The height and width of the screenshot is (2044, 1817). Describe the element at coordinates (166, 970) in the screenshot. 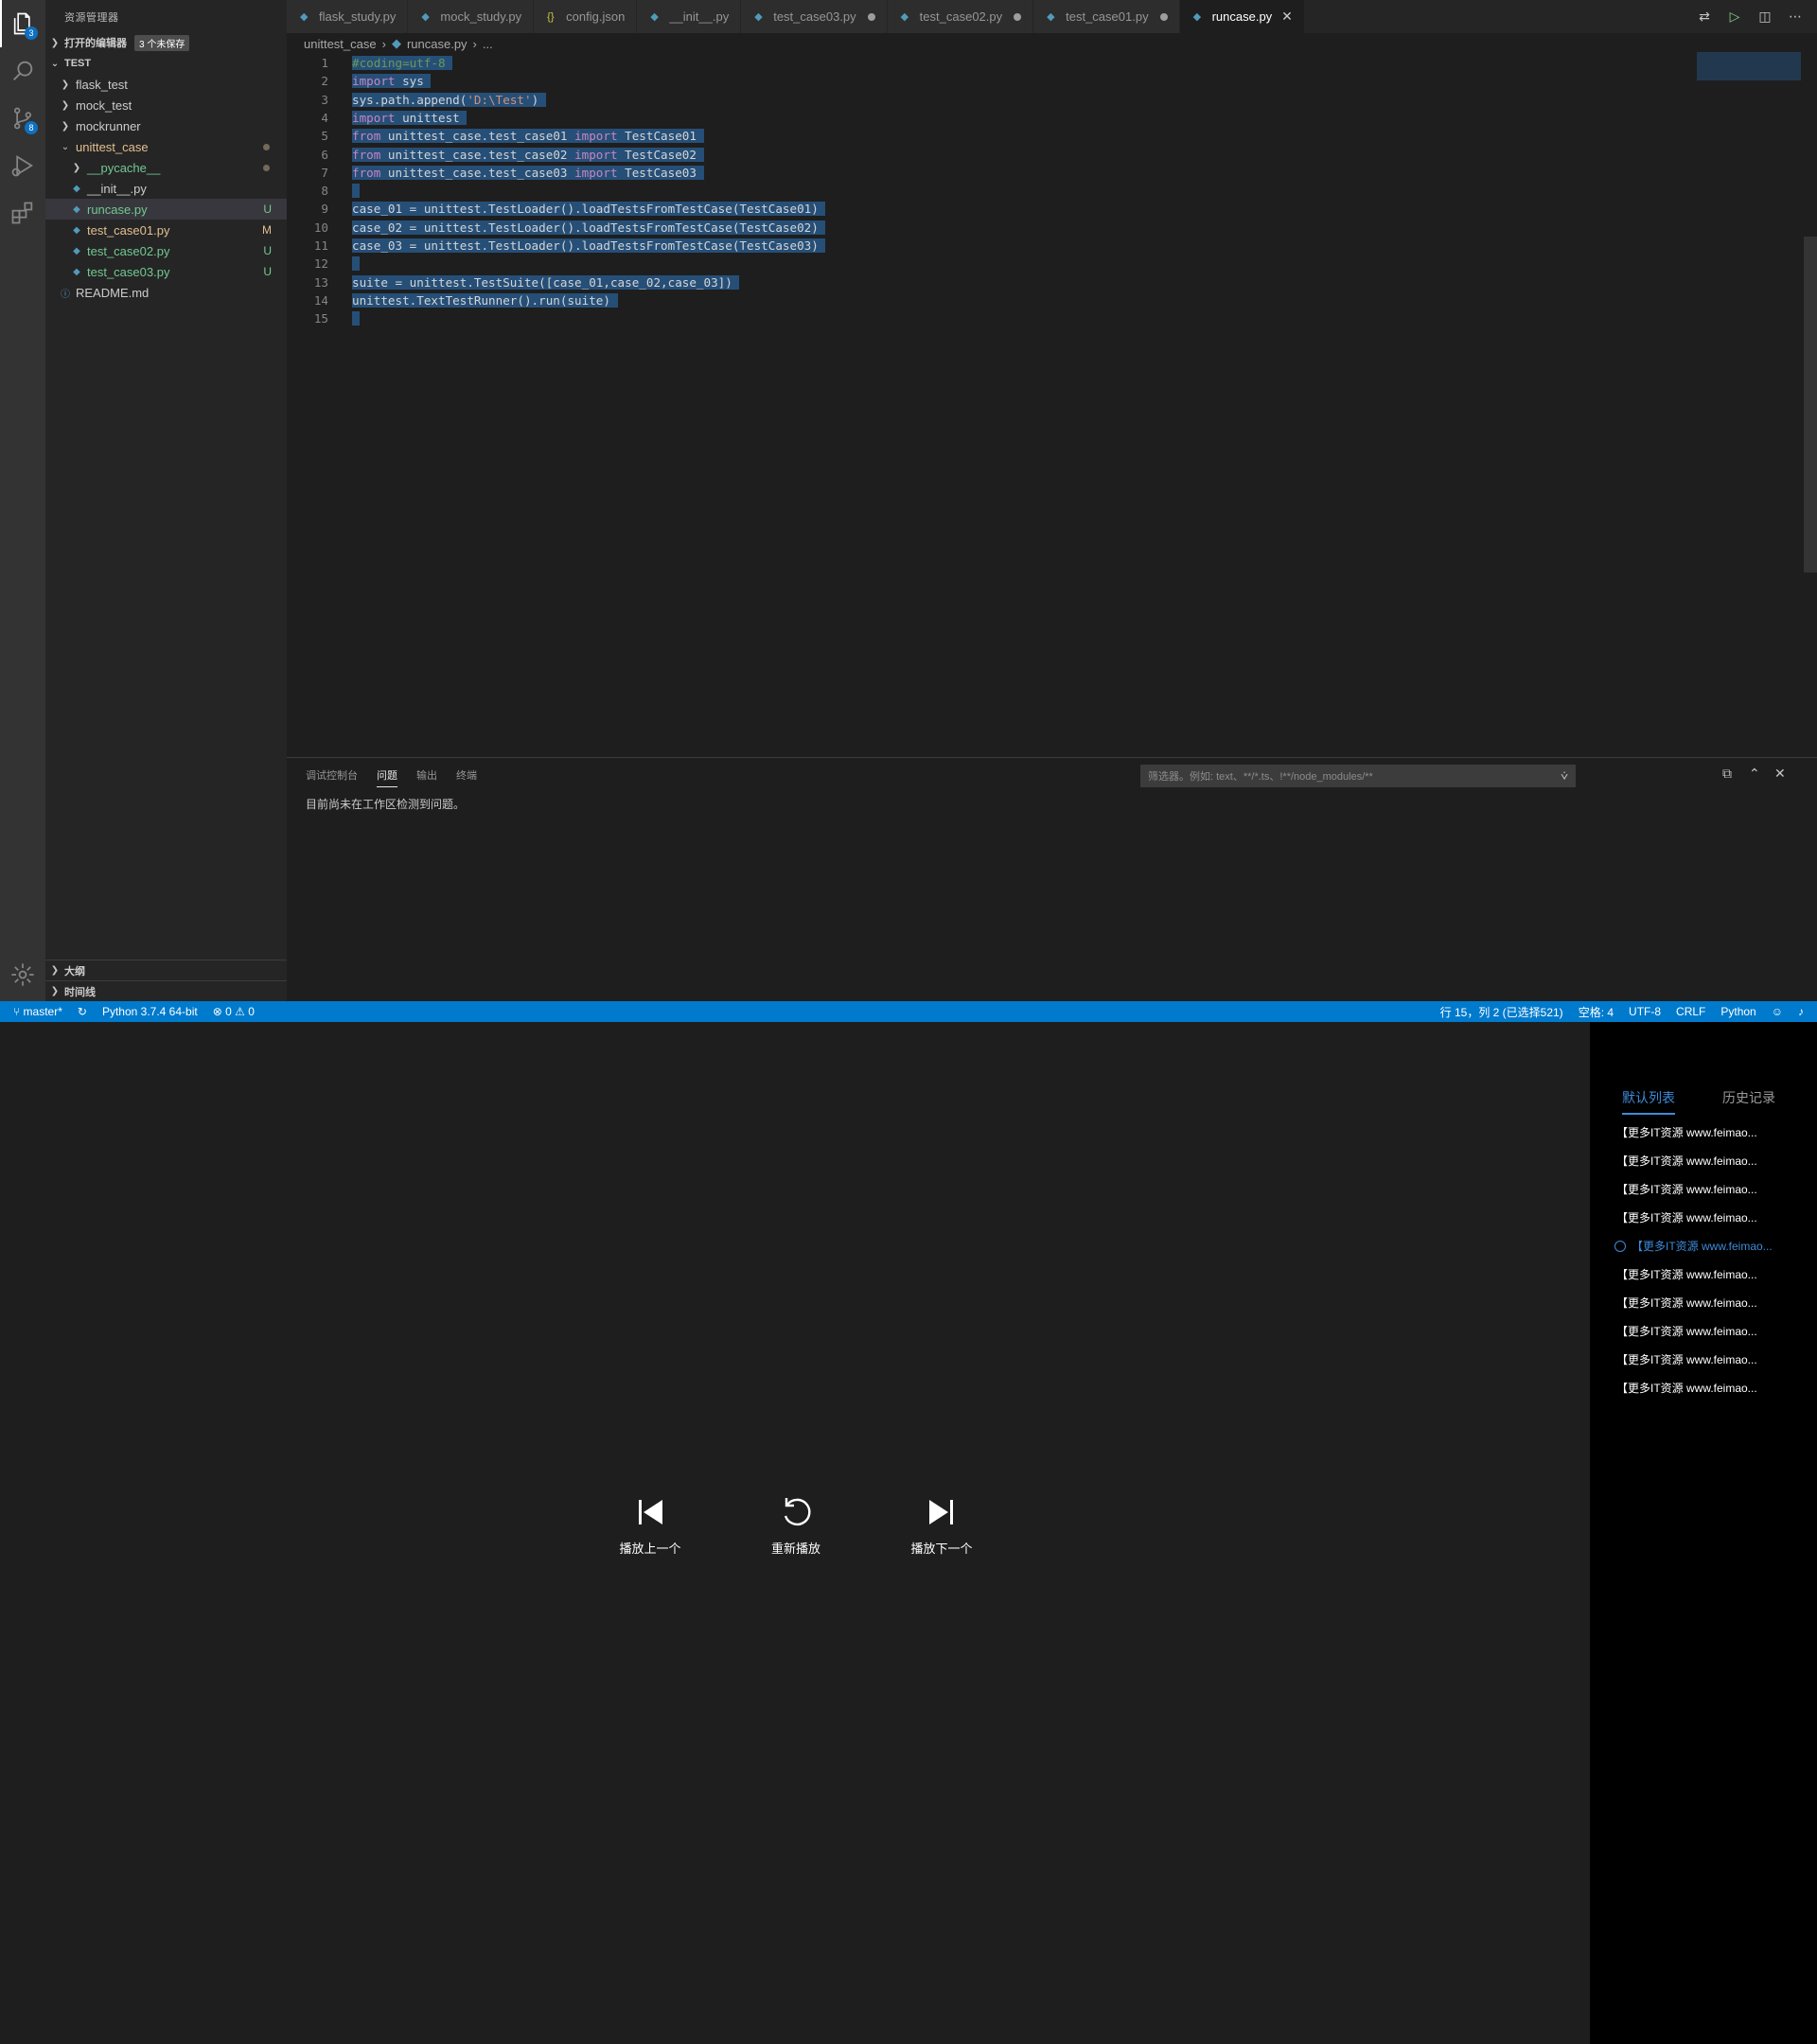

I see `outline-section: ❯ 大纲` at that location.